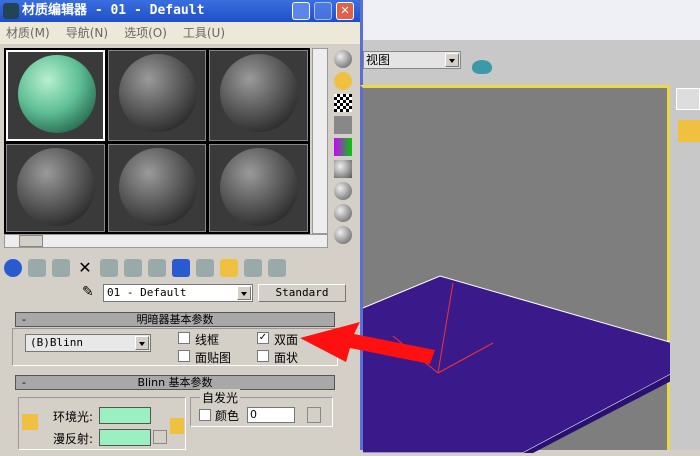 The height and width of the screenshot is (456, 700). What do you see at coordinates (31, 241) in the screenshot?
I see `scroll-thumb` at bounding box center [31, 241].